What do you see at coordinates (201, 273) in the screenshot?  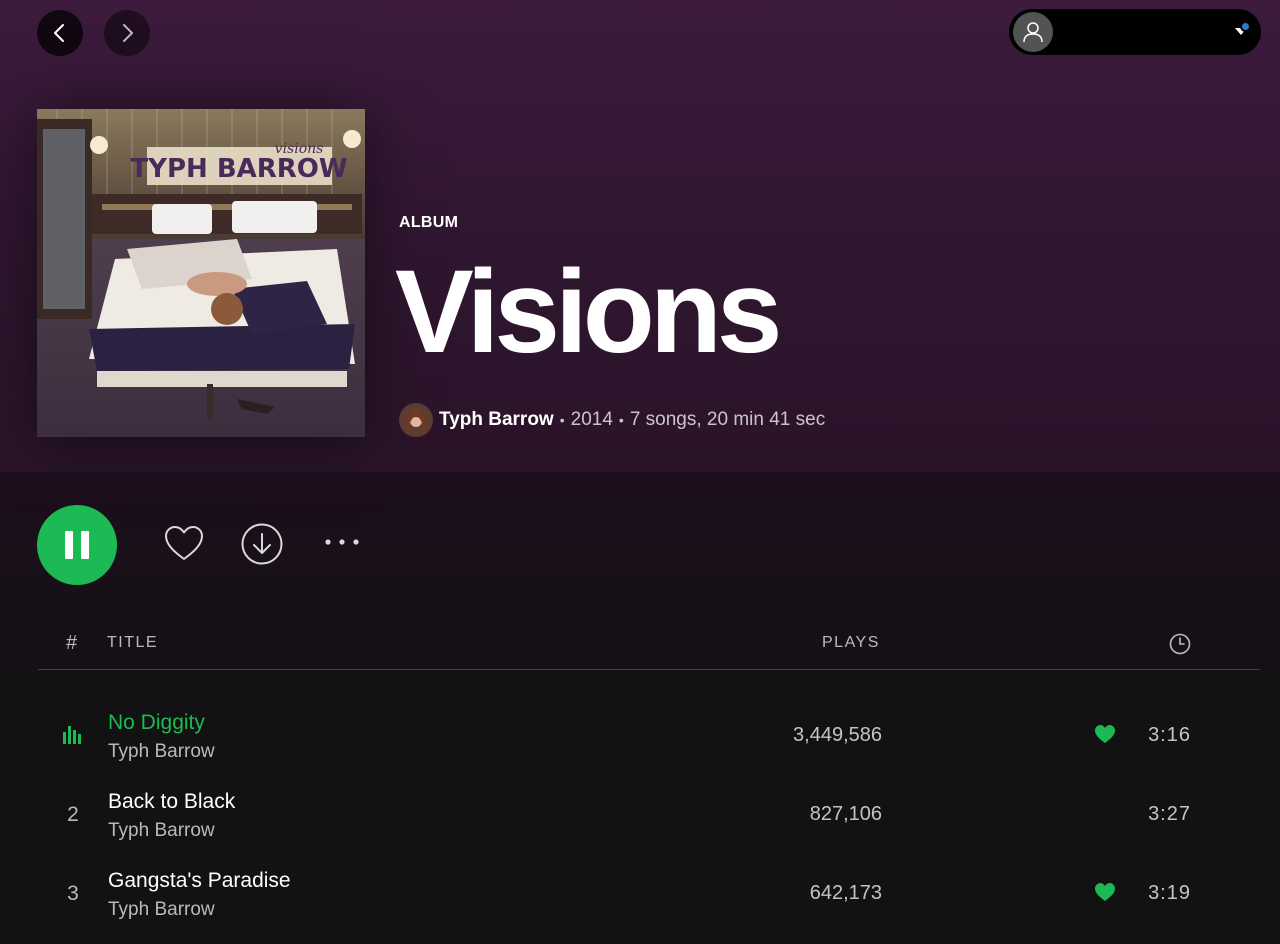 I see `album-cover: TYPH BARROW visions` at bounding box center [201, 273].